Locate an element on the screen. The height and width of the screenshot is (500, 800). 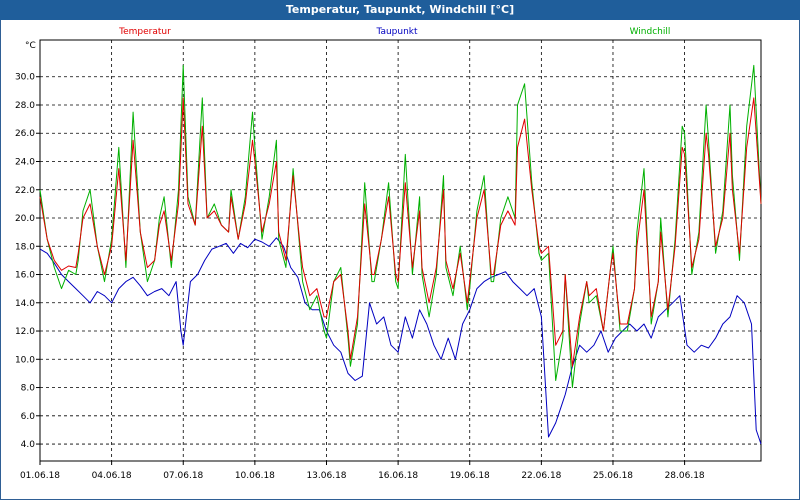
legend-taupunkt: Taupunkt is located at coordinates (396, 32).